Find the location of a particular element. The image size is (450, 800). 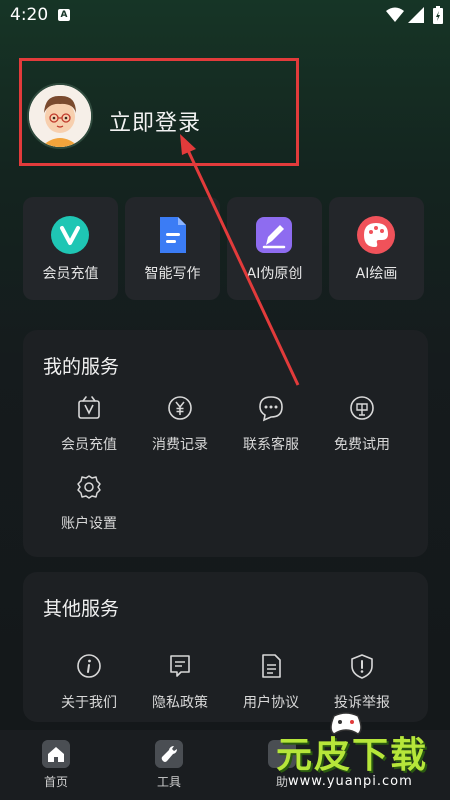

gear-icon is located at coordinates (89, 487).